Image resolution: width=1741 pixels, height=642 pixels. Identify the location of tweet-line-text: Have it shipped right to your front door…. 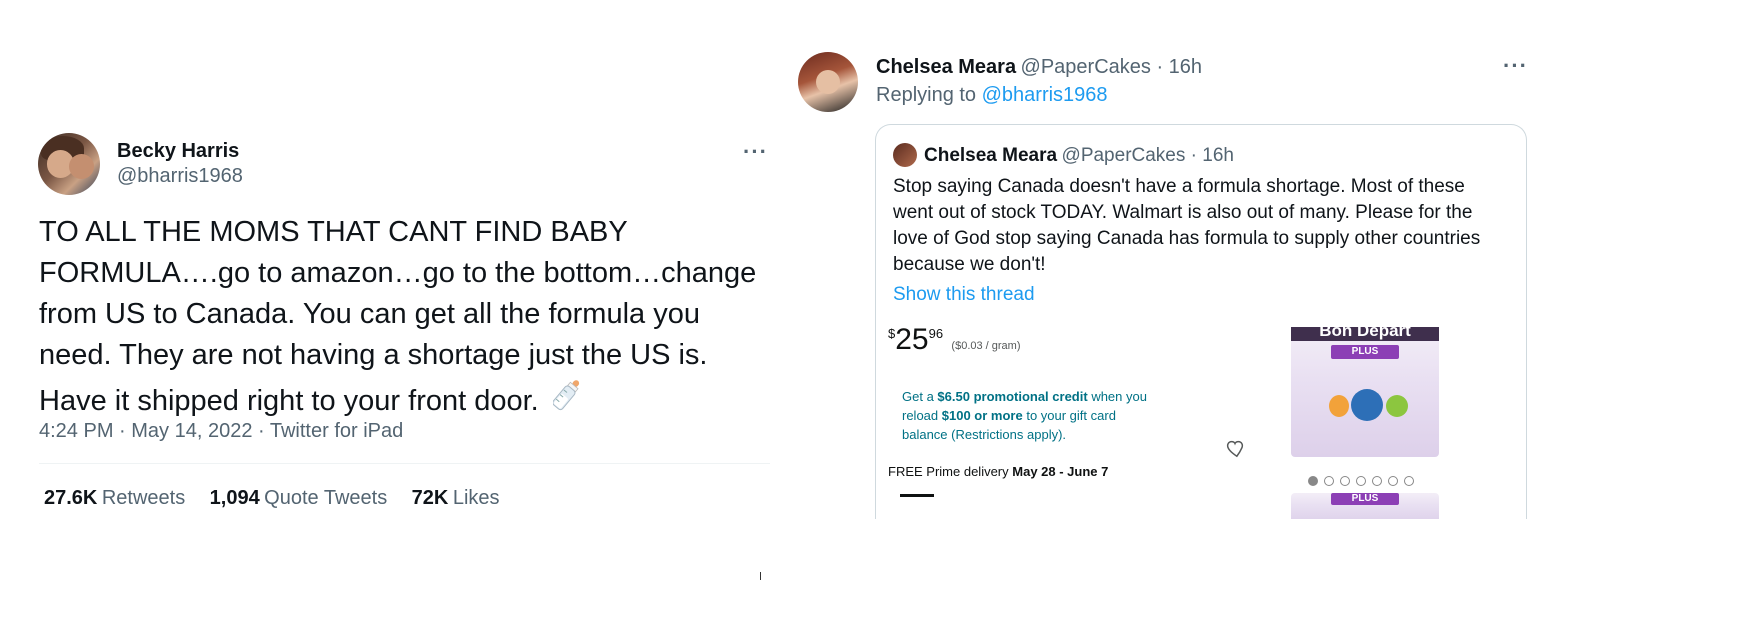
(289, 401).